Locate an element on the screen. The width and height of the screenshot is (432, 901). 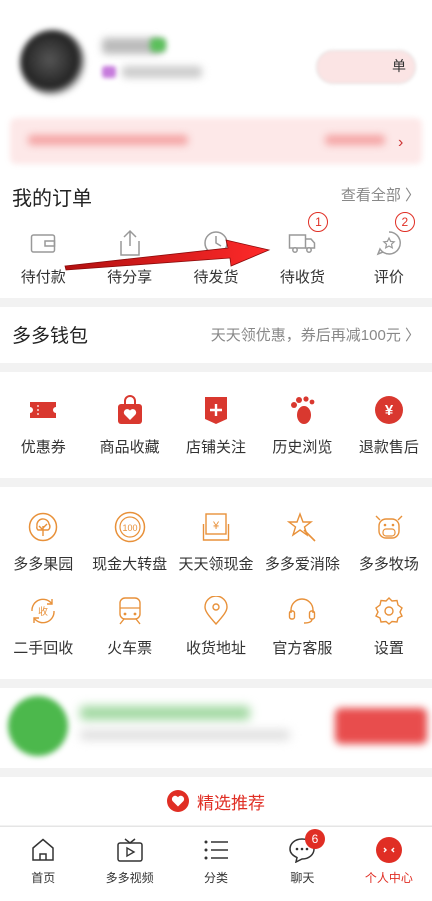
tab-label: 分类 is located at coordinates (216, 878).